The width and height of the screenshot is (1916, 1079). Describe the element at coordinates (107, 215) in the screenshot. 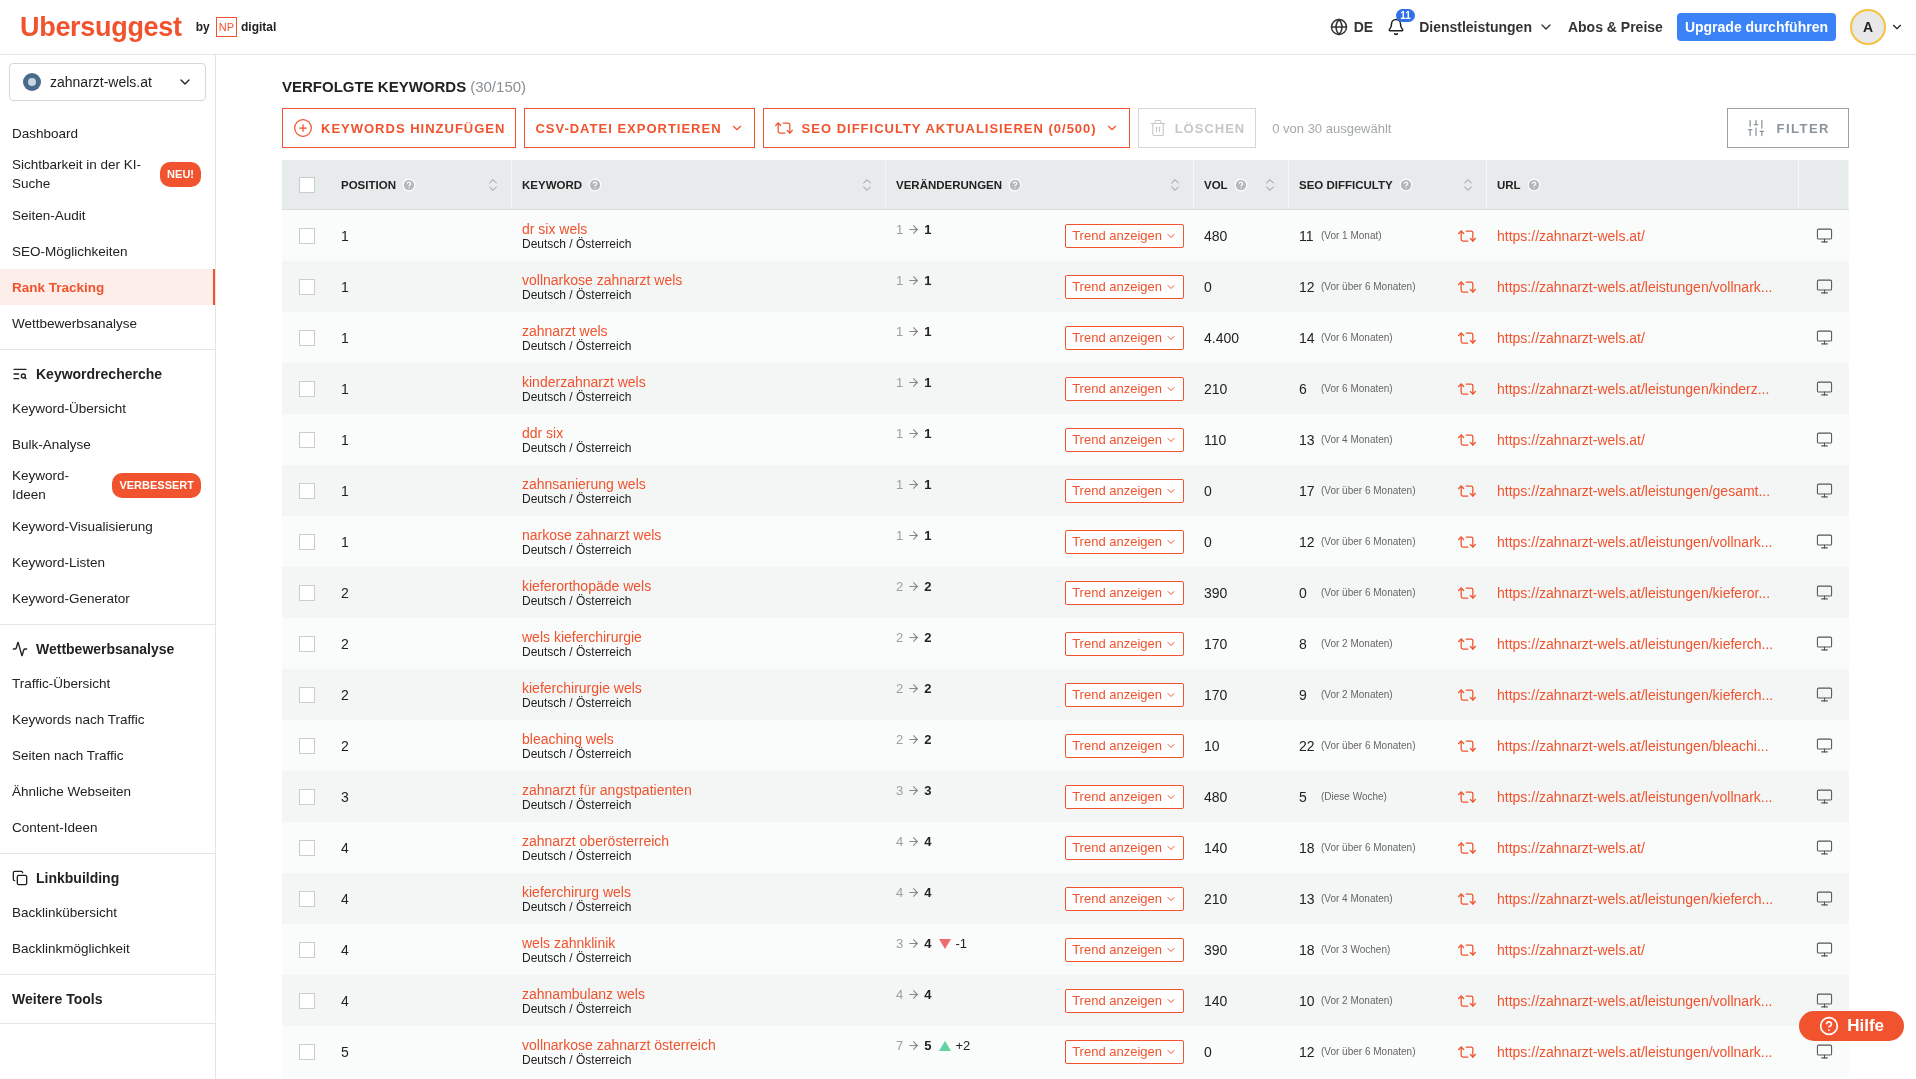

I see `sidebar-item: Seiten-Audit` at that location.